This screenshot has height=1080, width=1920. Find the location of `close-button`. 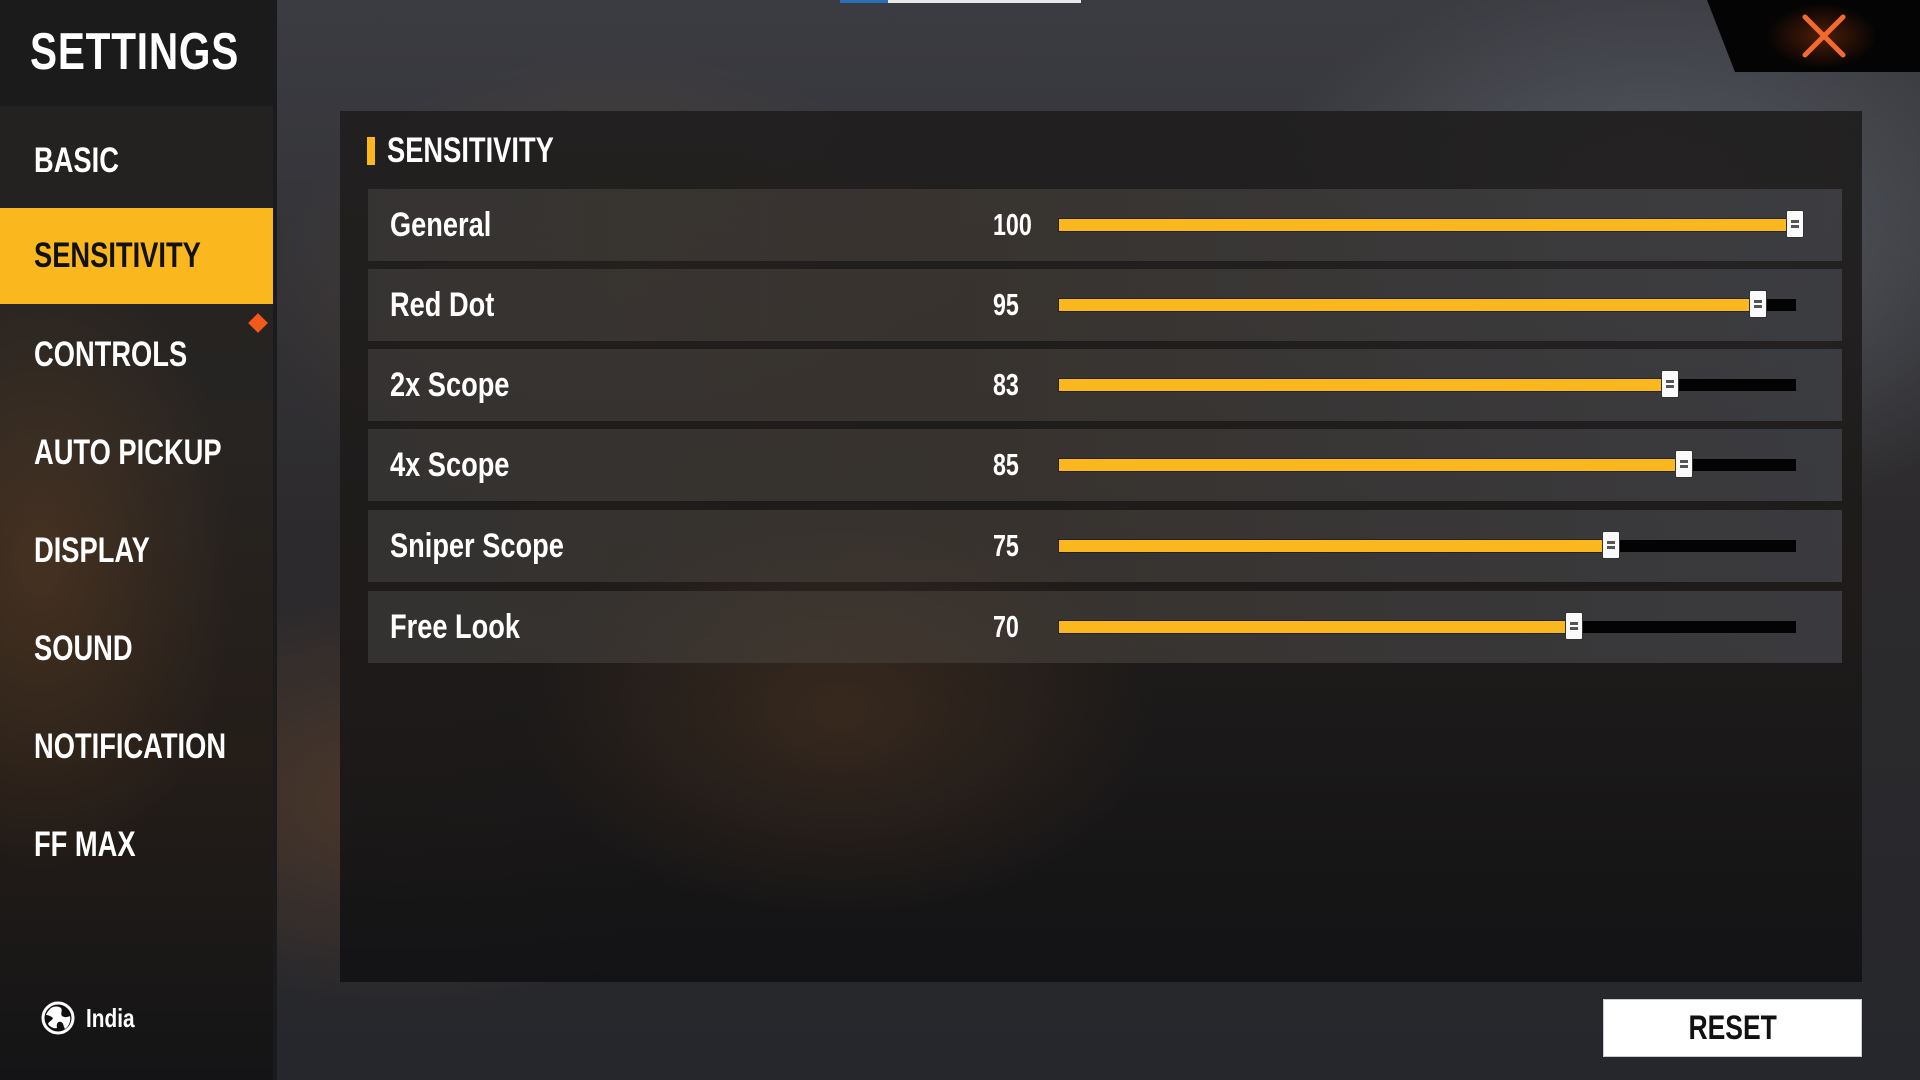

close-button is located at coordinates (1813, 36).